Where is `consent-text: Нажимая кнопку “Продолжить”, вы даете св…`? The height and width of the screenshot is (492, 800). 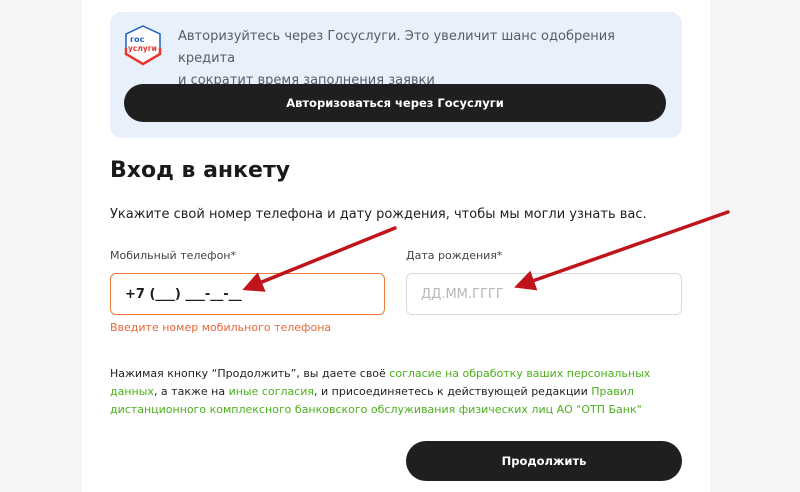 consent-text: Нажимая кнопку “Продолжить”, вы даете св… is located at coordinates (395, 392).